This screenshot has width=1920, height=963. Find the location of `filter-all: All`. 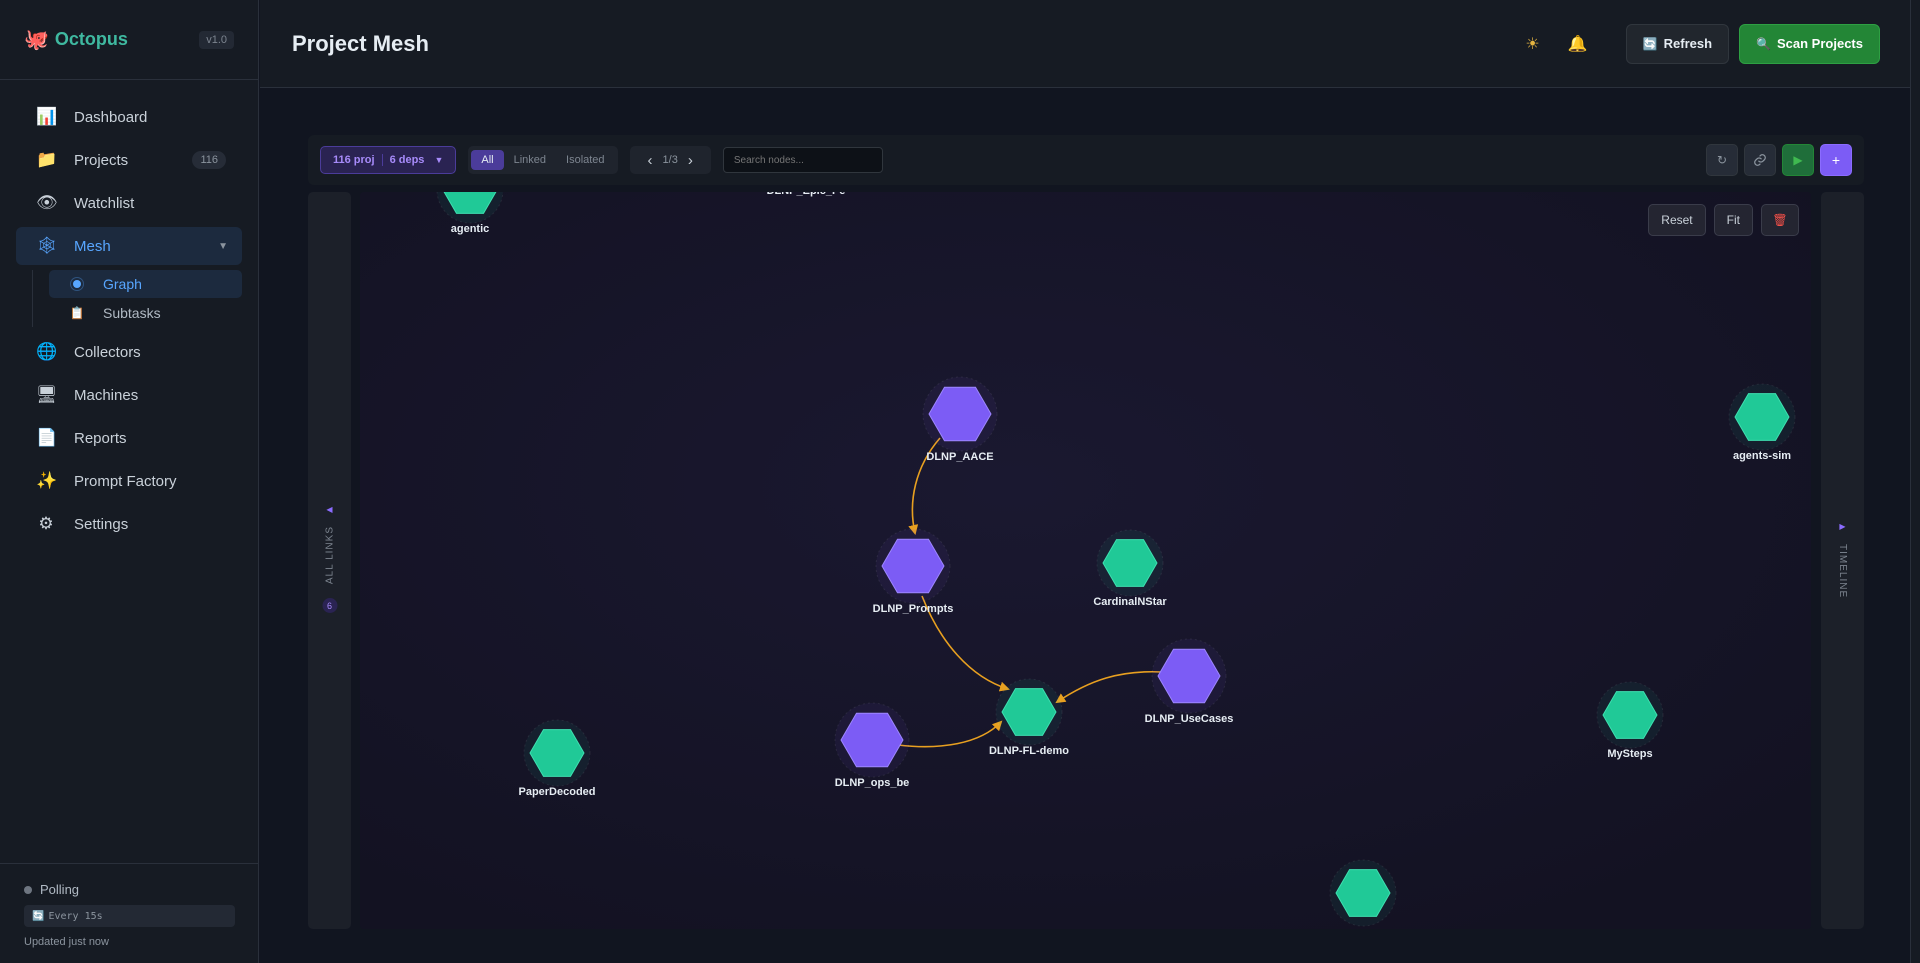

filter-all: All is located at coordinates (487, 160).